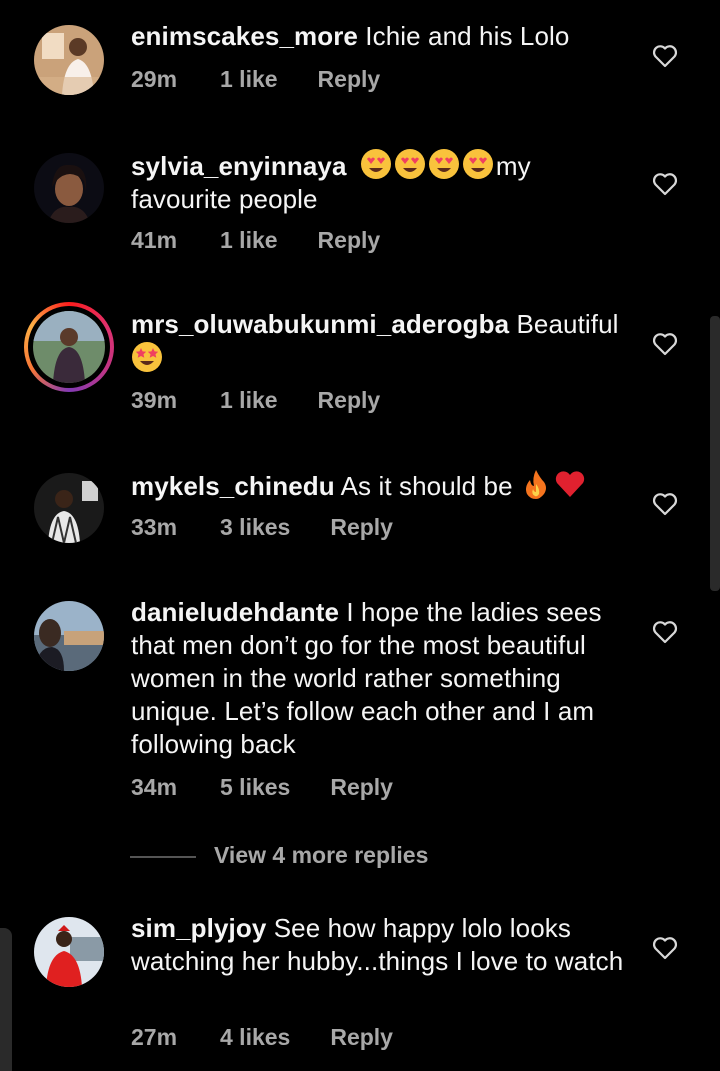 The width and height of the screenshot is (720, 1071). I want to click on comment-username: sylvia_enyinnaya, so click(239, 166).